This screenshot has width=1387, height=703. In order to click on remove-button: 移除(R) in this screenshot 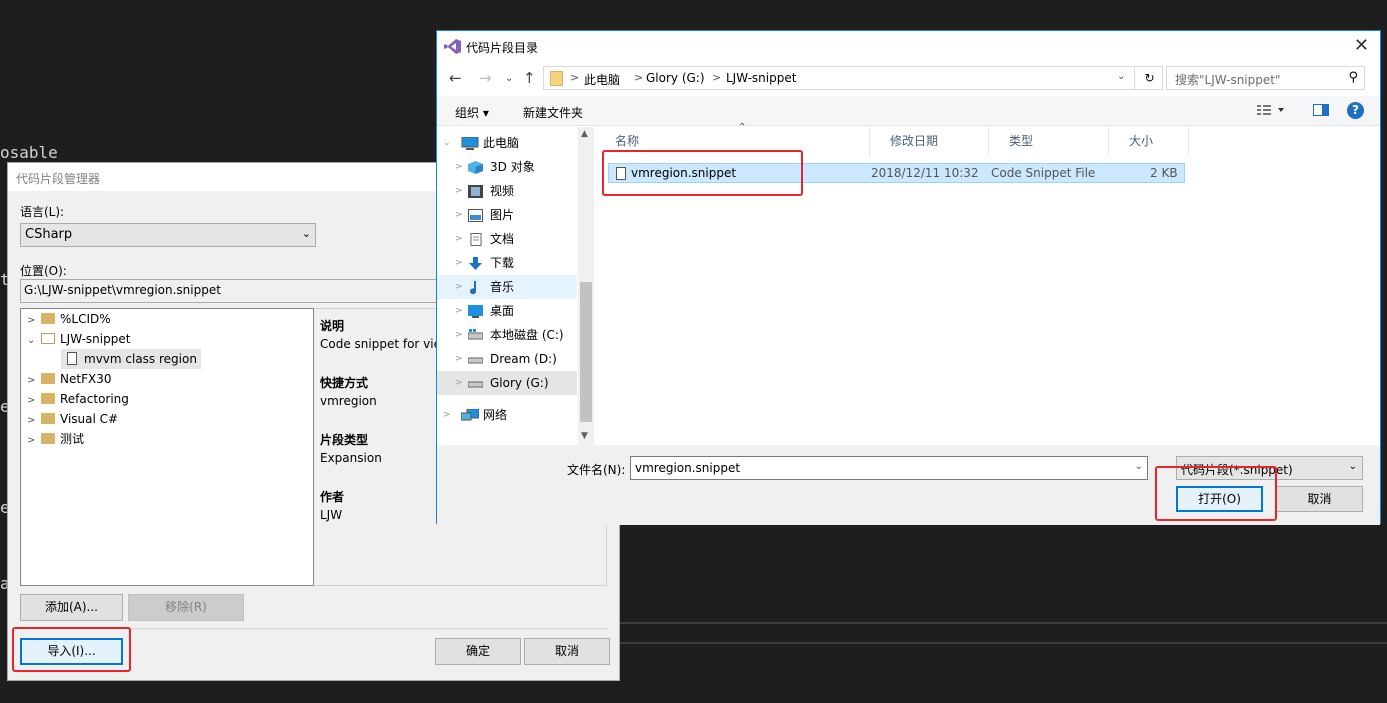, I will do `click(186, 607)`.